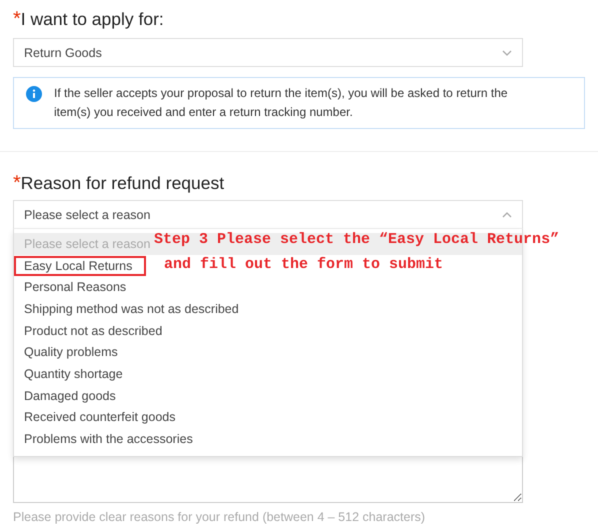 The height and width of the screenshot is (524, 598). I want to click on dropdown-option: Quantity shortage, so click(73, 373).